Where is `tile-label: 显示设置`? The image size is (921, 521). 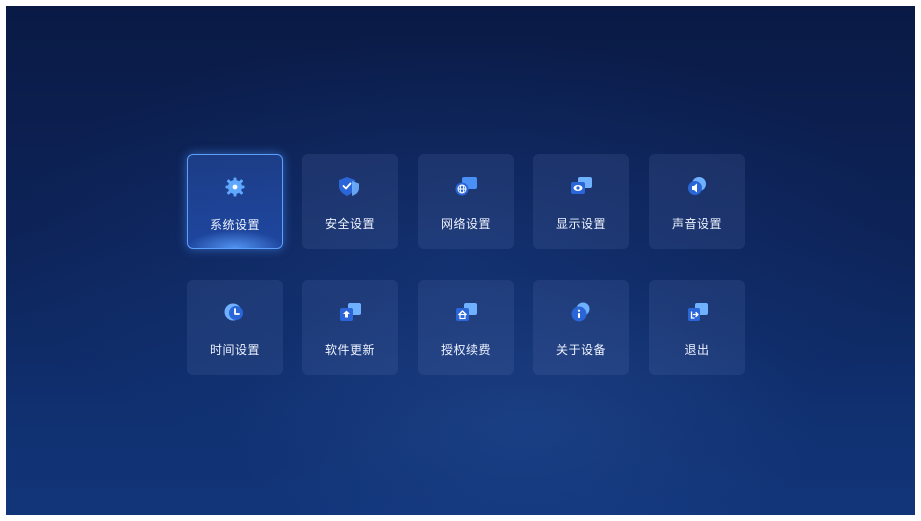 tile-label: 显示设置 is located at coordinates (580, 224).